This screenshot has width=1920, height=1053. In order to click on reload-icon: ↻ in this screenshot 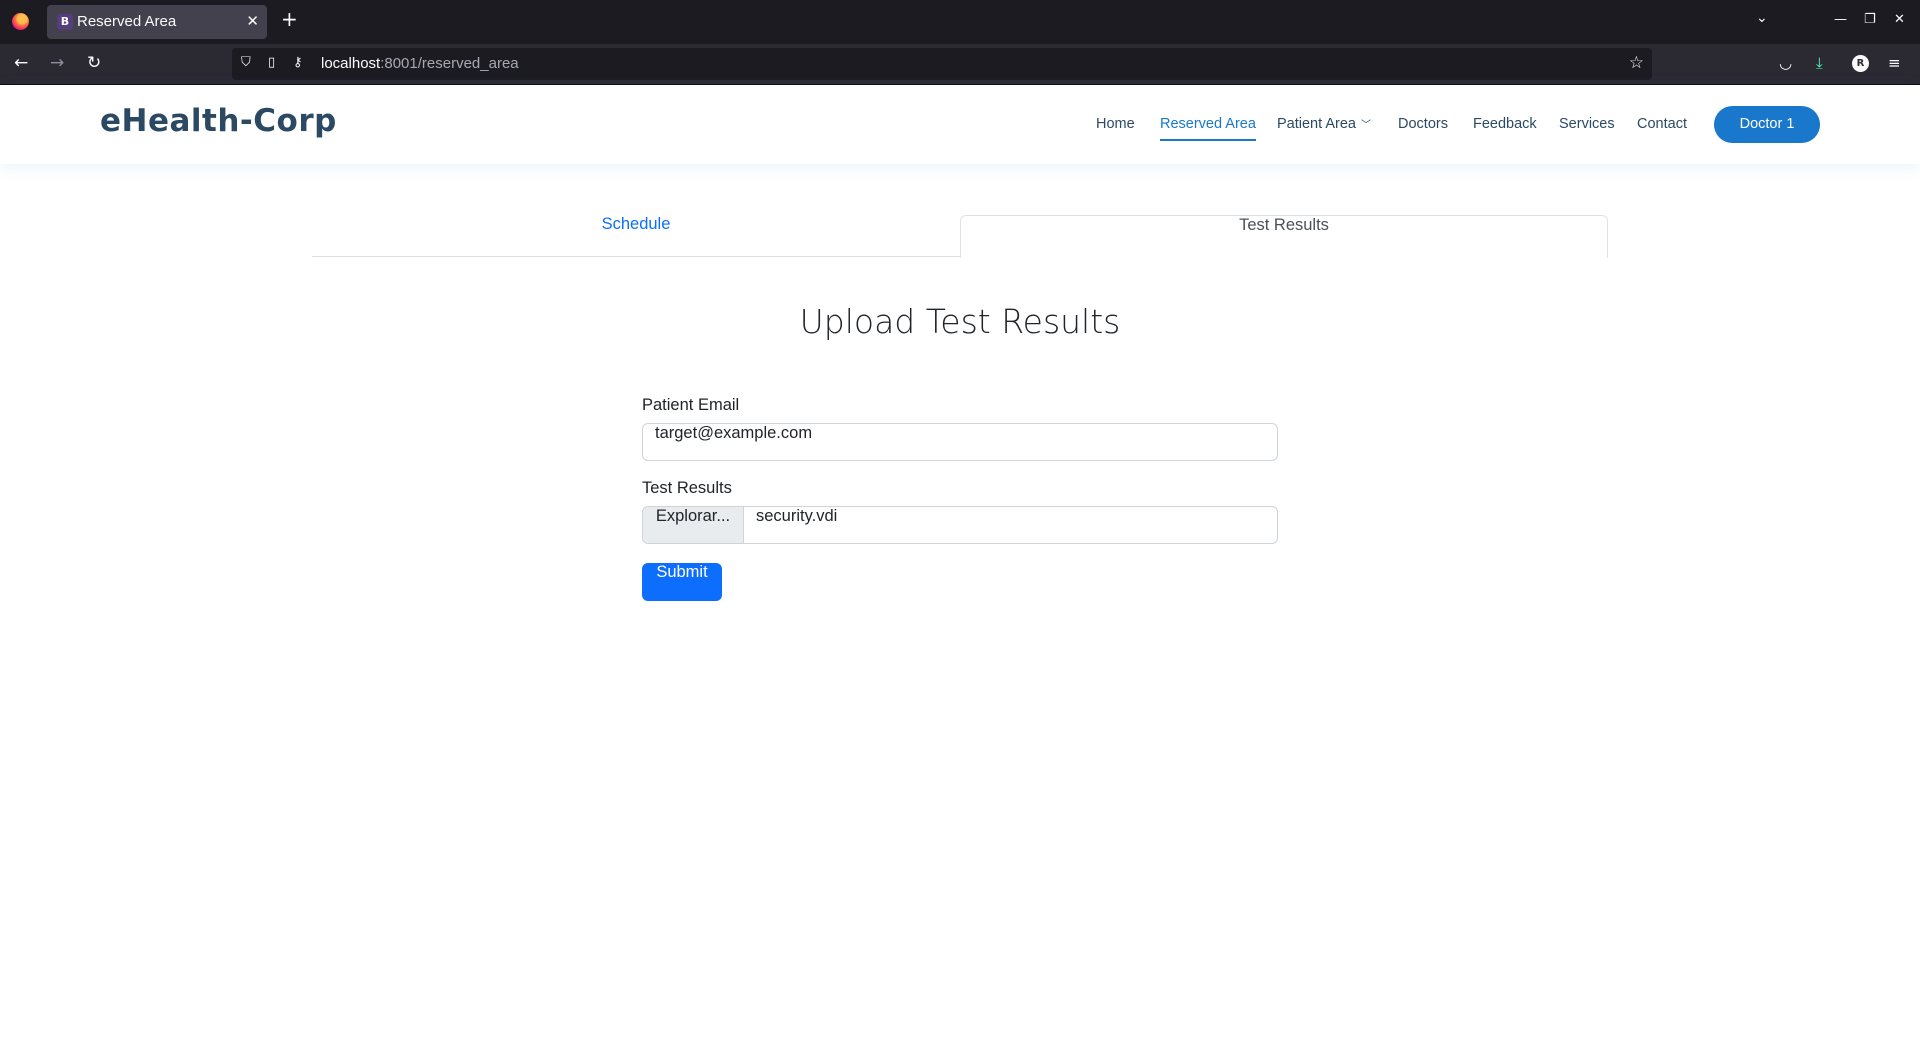, I will do `click(94, 63)`.